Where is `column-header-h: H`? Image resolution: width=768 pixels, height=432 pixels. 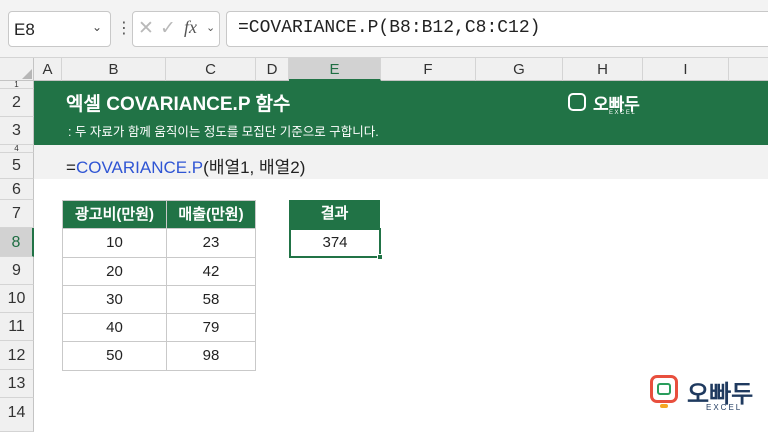 column-header-h: H is located at coordinates (603, 69).